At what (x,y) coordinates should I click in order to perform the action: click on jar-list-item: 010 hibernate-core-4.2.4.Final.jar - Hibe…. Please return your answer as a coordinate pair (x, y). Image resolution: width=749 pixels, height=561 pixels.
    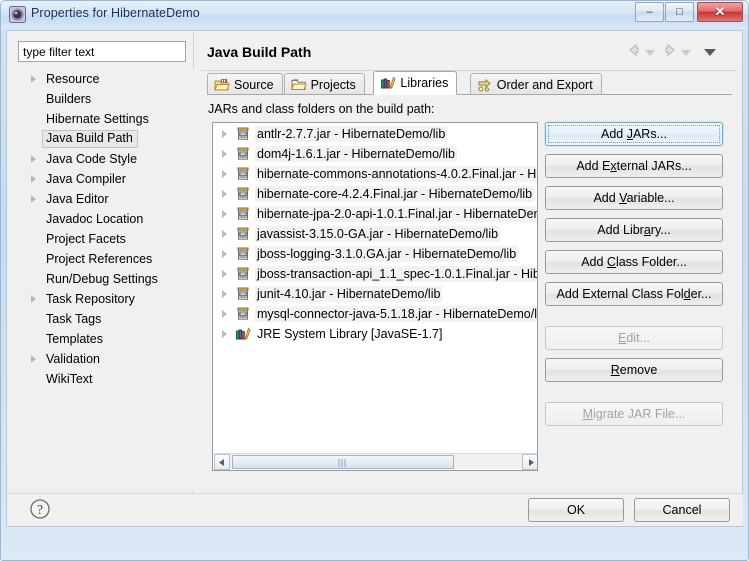
    Looking at the image, I should click on (375, 194).